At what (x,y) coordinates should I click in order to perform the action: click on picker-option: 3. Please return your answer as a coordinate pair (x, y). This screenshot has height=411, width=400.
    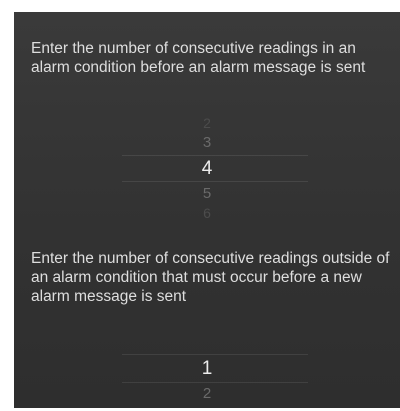
    Looking at the image, I should click on (207, 142).